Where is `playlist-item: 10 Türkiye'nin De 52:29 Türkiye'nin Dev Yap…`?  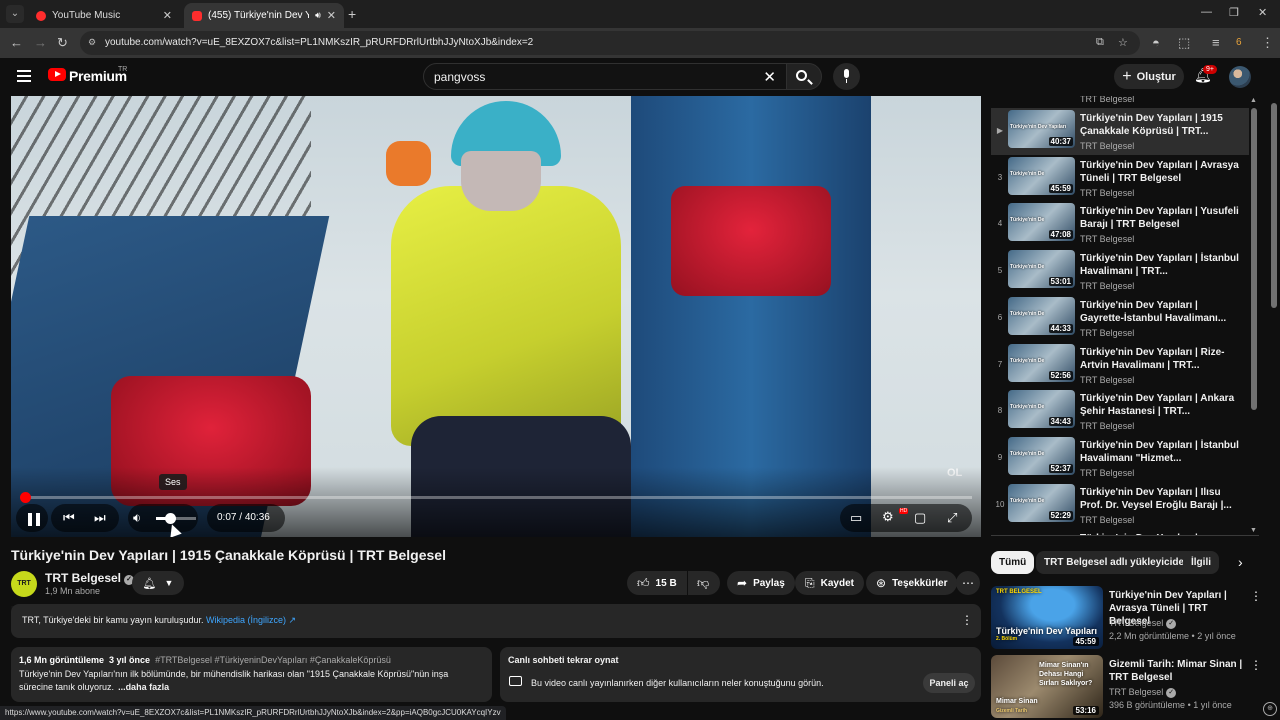
playlist-item: 10 Türkiye'nin De 52:29 Türkiye'nin Dev Yap… is located at coordinates (1120, 505).